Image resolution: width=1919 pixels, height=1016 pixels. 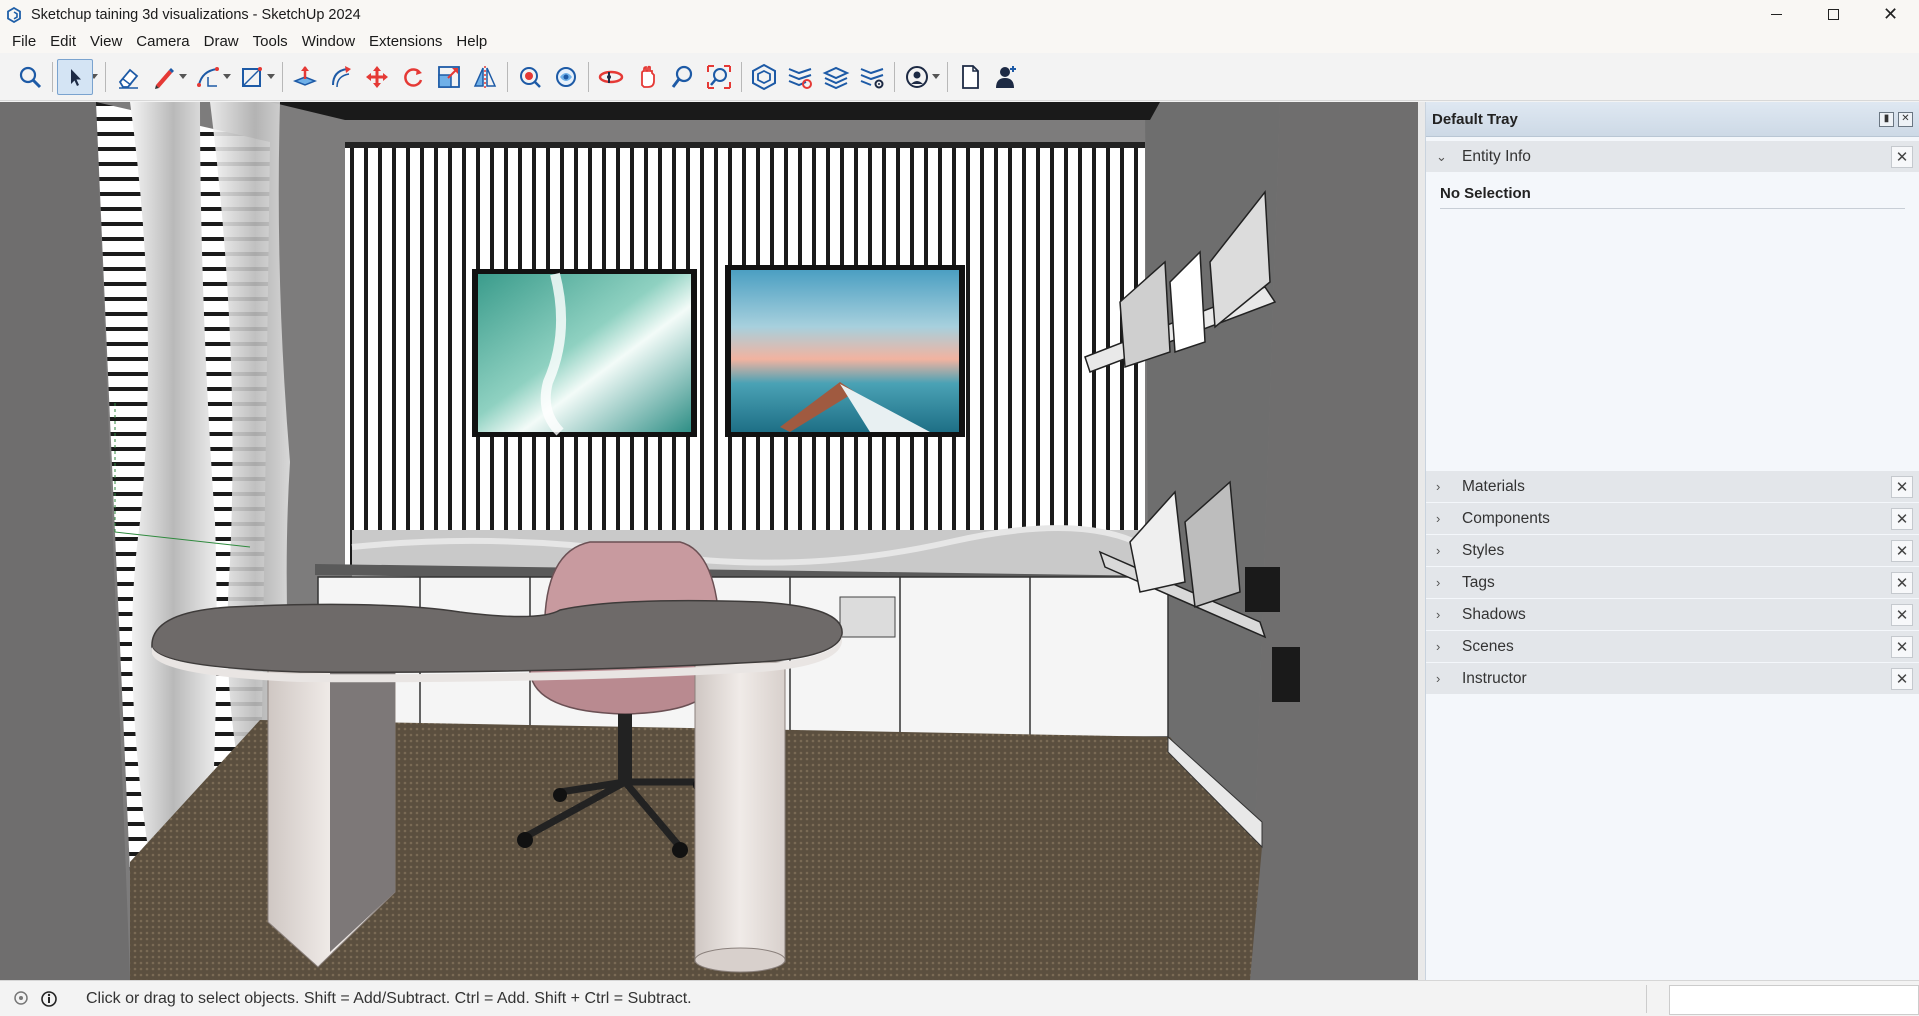 I want to click on user-profile-button, so click(x=1006, y=77).